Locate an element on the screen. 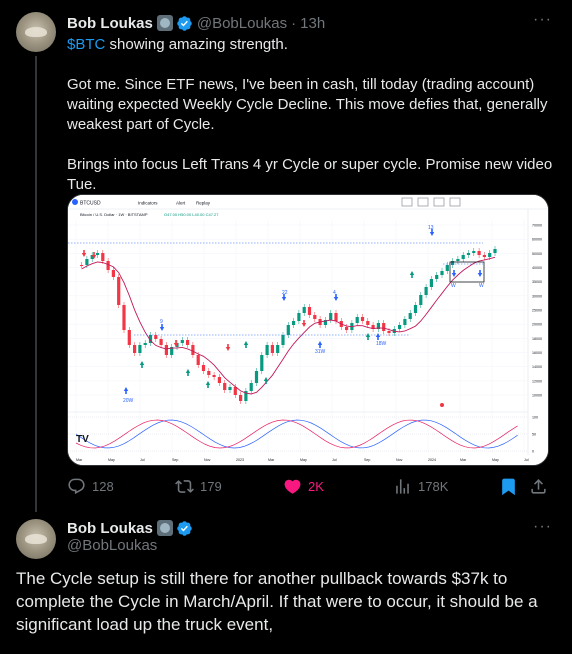 Image resolution: width=572 pixels, height=654 pixels. label-18w: 18W is located at coordinates (381, 344).